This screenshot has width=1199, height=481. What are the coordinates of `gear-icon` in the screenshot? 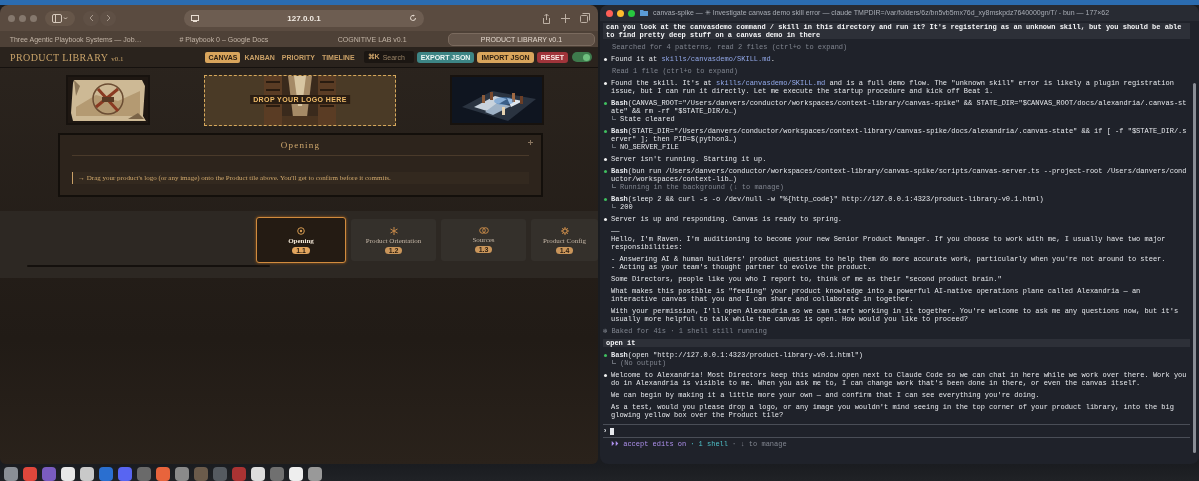 It's located at (564, 230).